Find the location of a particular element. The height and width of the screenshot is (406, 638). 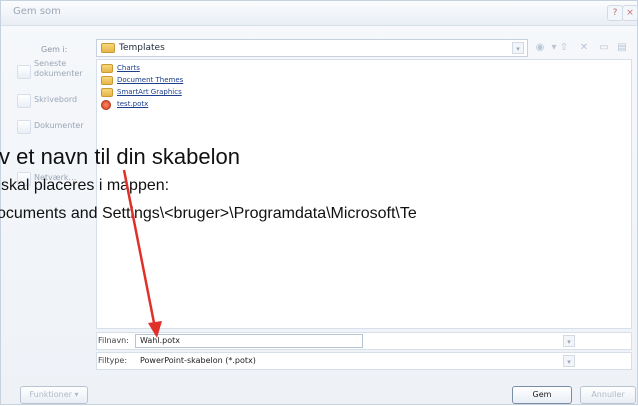

arrow-head-icon is located at coordinates (155, 329).